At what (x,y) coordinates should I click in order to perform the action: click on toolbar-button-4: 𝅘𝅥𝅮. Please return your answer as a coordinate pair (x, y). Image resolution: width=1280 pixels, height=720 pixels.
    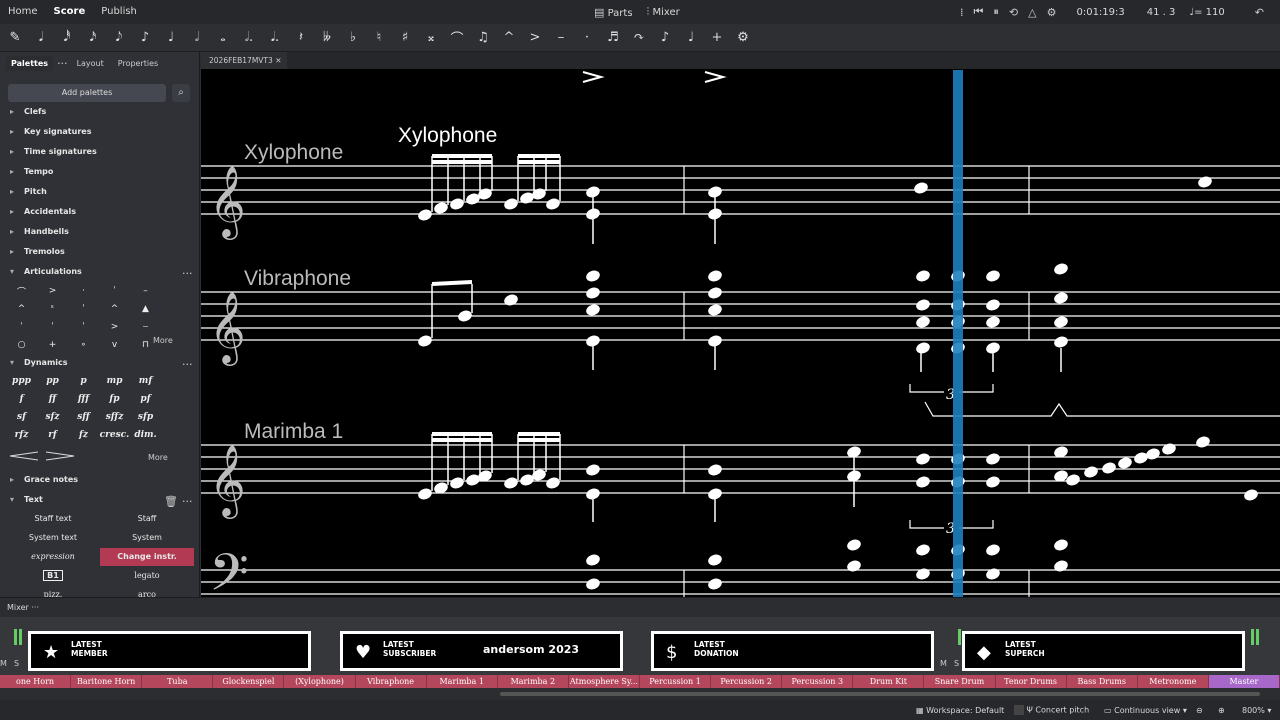
    Looking at the image, I should click on (119, 38).